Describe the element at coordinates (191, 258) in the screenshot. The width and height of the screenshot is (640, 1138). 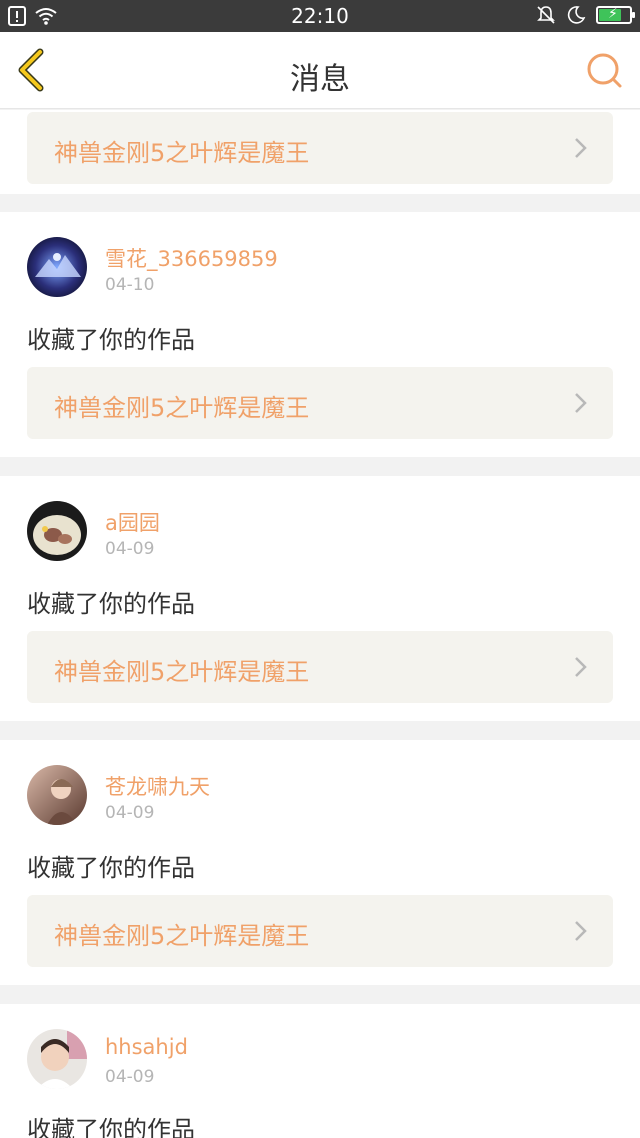
I see `user-name: 雪花_336659859` at that location.